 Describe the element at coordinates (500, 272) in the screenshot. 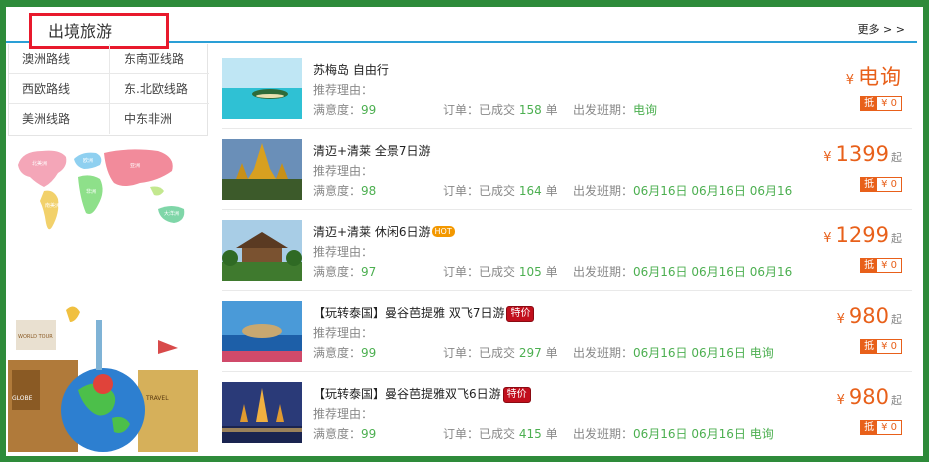

I see `order-count: 订单：已成交 105 单` at that location.